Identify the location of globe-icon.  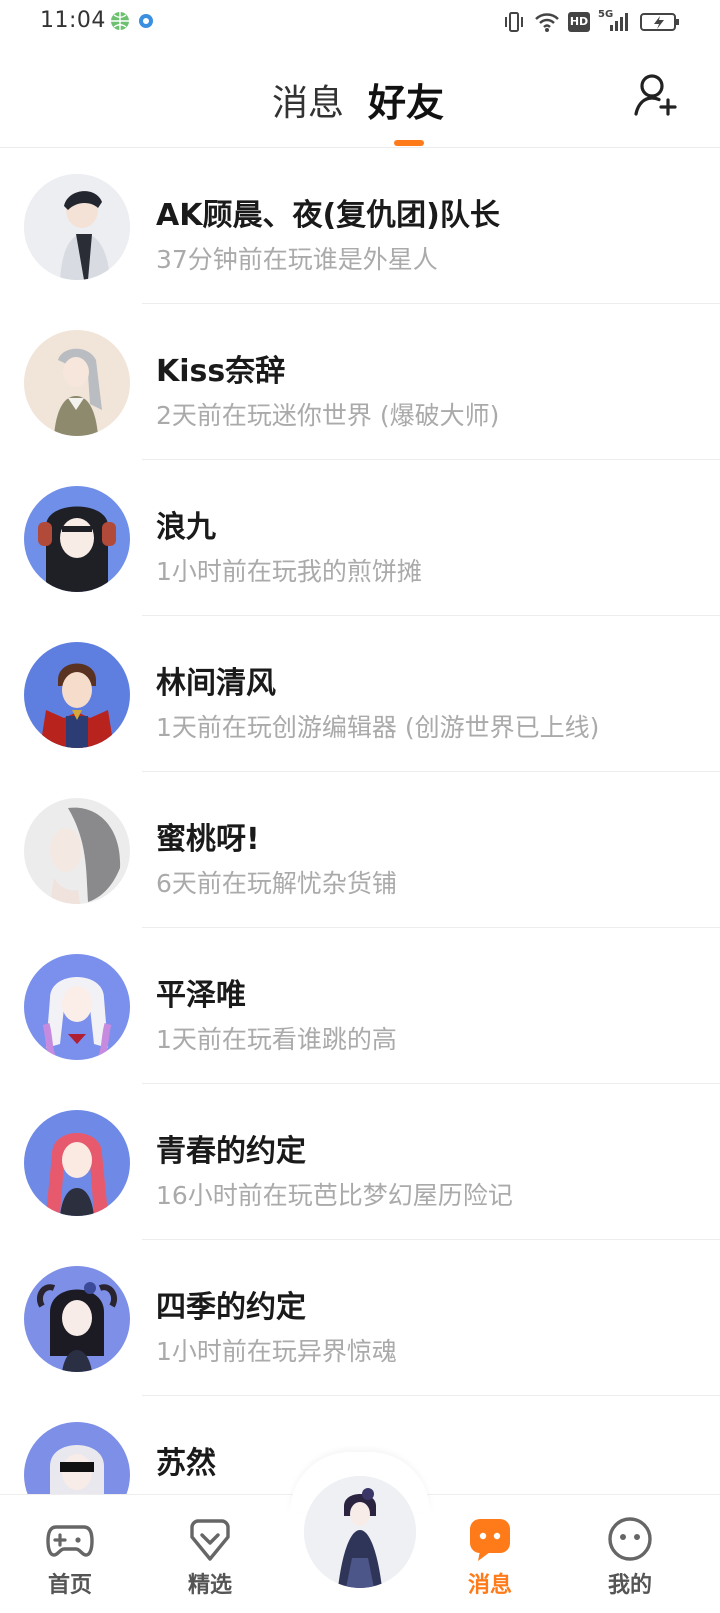
(120, 21).